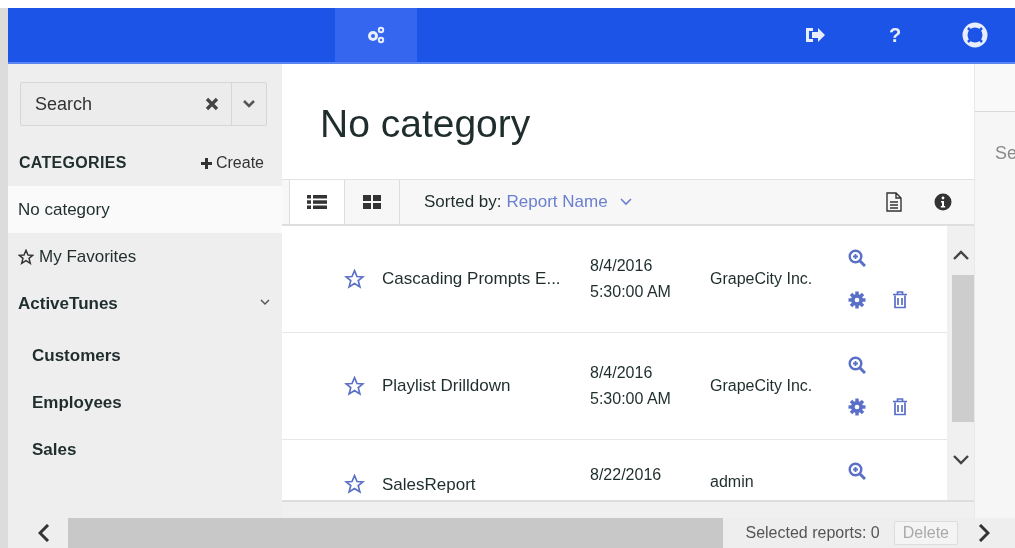  I want to click on chevron-up-icon, so click(960, 255).